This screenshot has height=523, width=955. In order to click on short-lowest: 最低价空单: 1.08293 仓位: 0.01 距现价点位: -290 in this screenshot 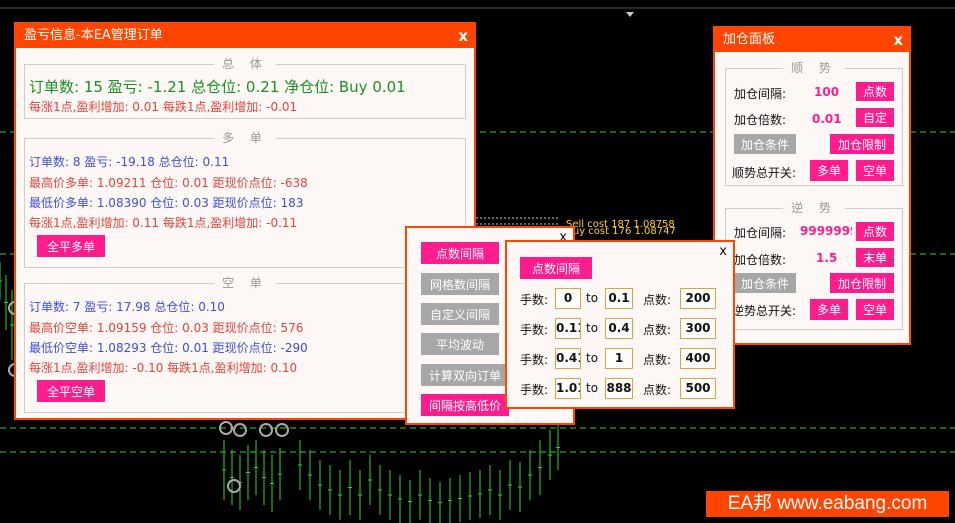, I will do `click(168, 348)`.